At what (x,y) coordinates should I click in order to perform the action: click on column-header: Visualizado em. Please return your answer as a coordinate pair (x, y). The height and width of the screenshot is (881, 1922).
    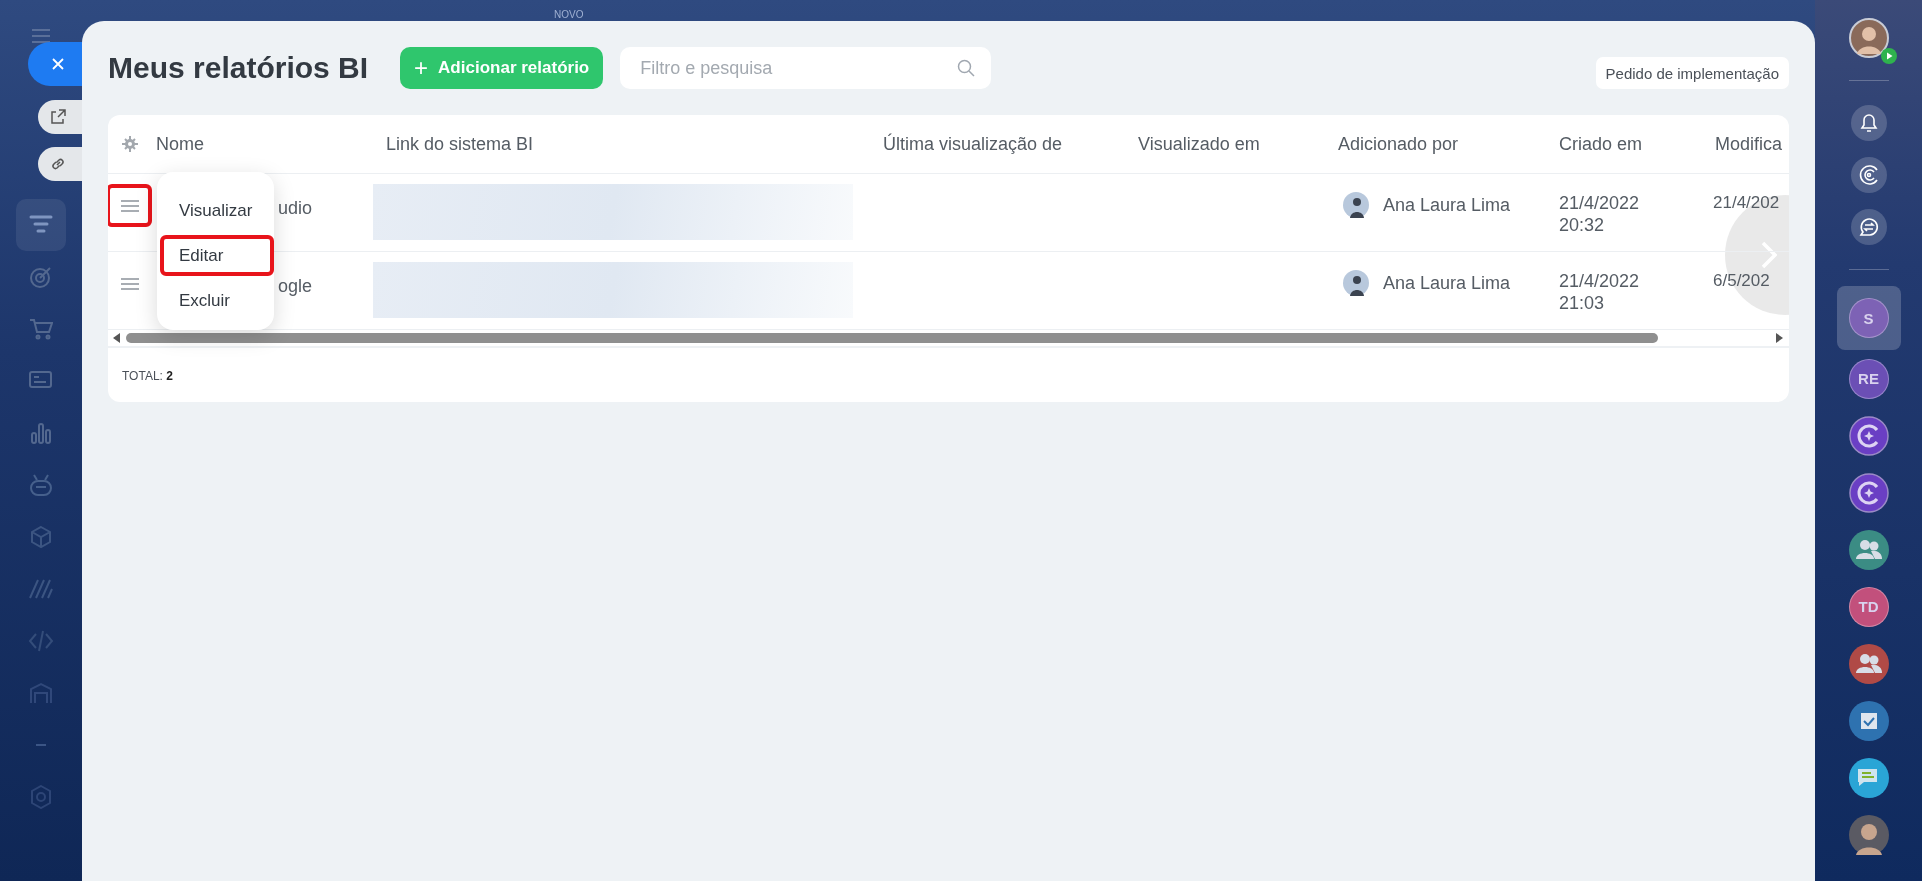
    Looking at the image, I should click on (1195, 144).